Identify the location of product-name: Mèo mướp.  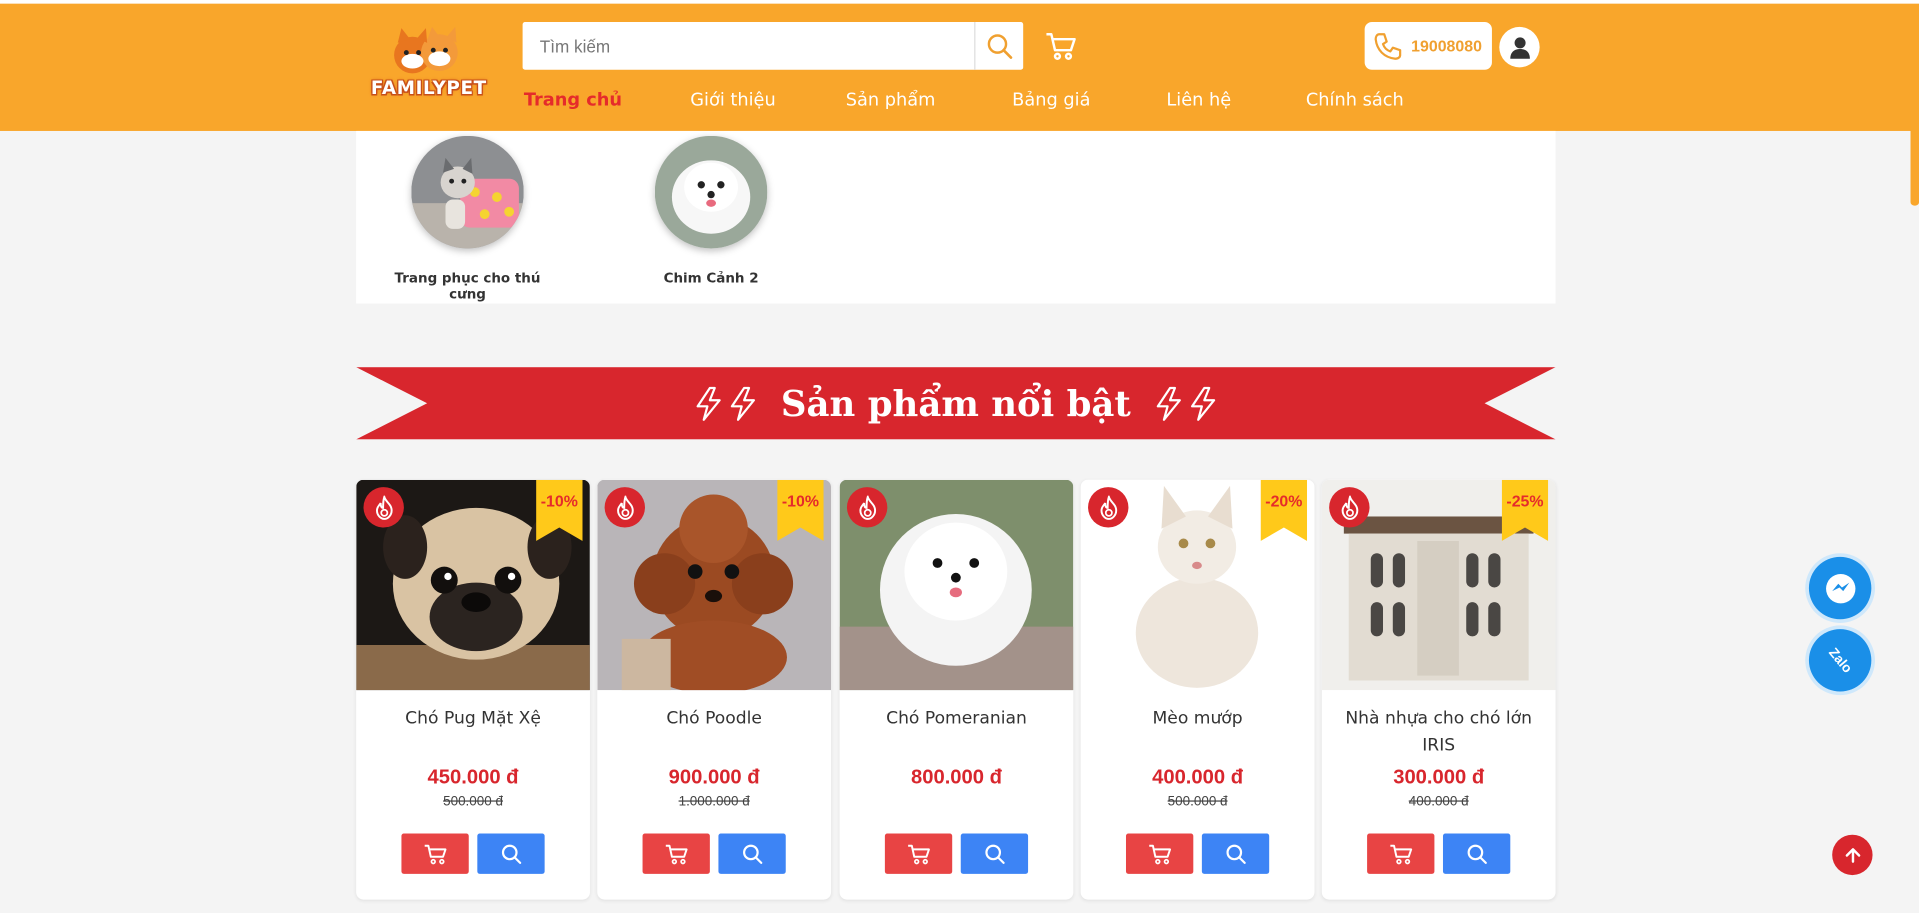
(1197, 718).